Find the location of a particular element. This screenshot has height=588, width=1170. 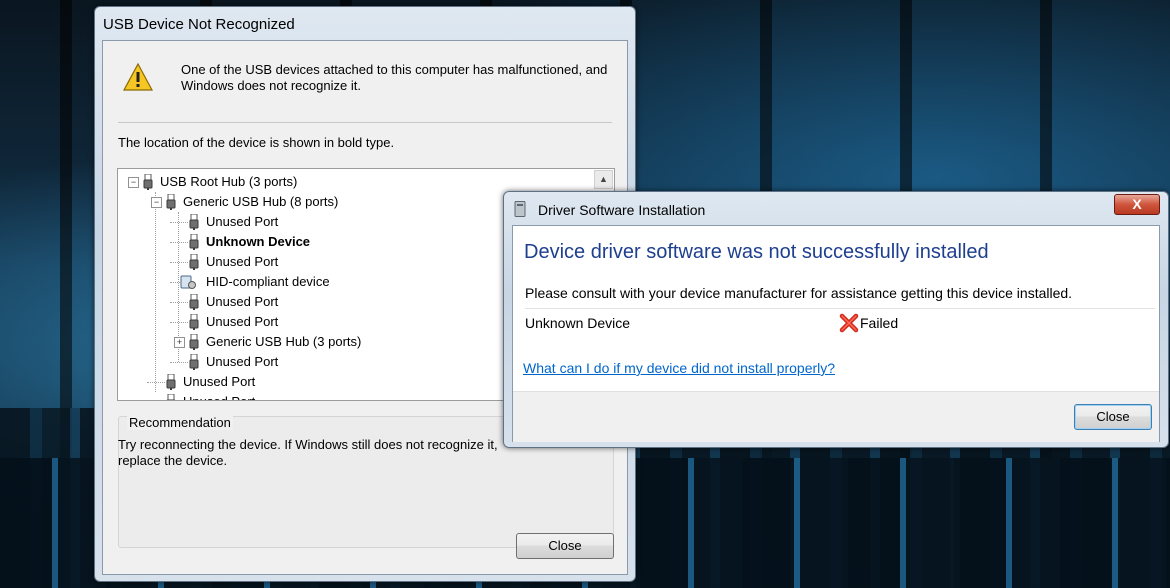

expand-icon: + is located at coordinates (179, 342).